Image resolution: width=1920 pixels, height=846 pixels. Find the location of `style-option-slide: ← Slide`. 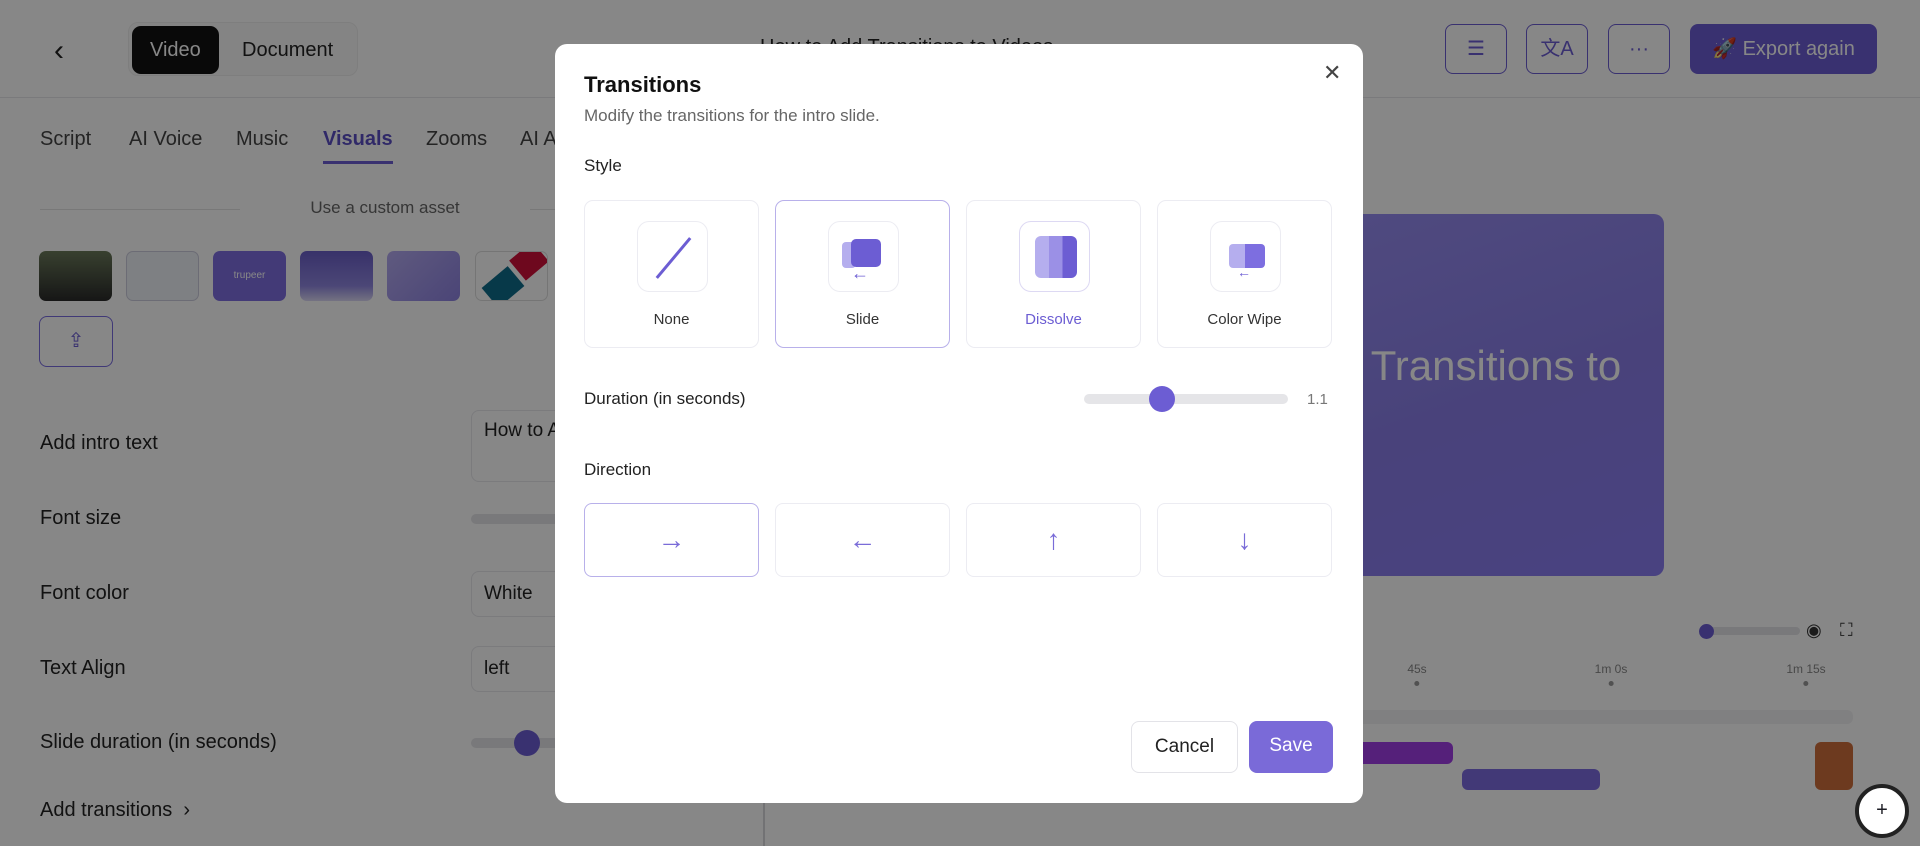

style-option-slide: ← Slide is located at coordinates (862, 274).